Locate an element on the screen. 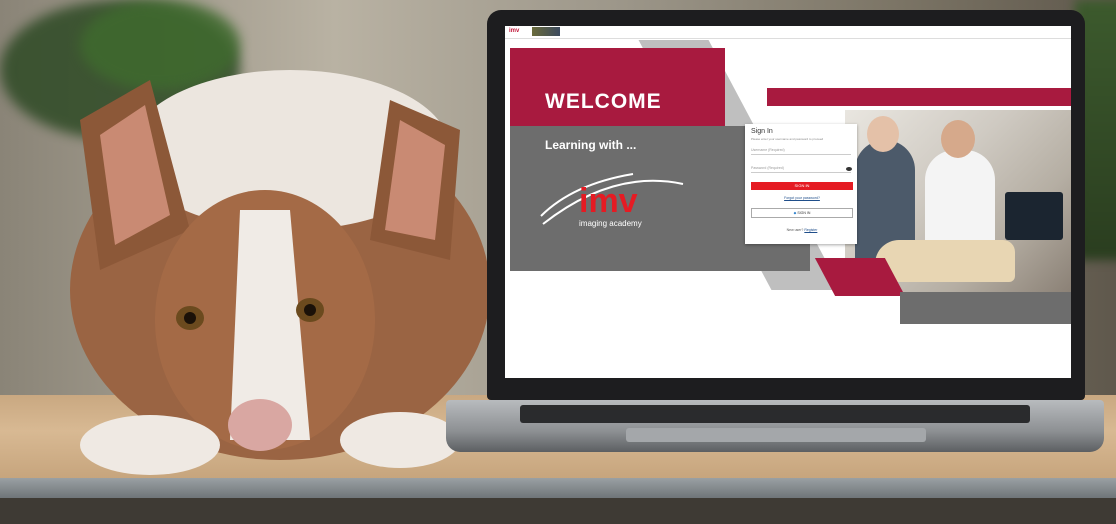  welcome-heading: WELCOME is located at coordinates (603, 101).